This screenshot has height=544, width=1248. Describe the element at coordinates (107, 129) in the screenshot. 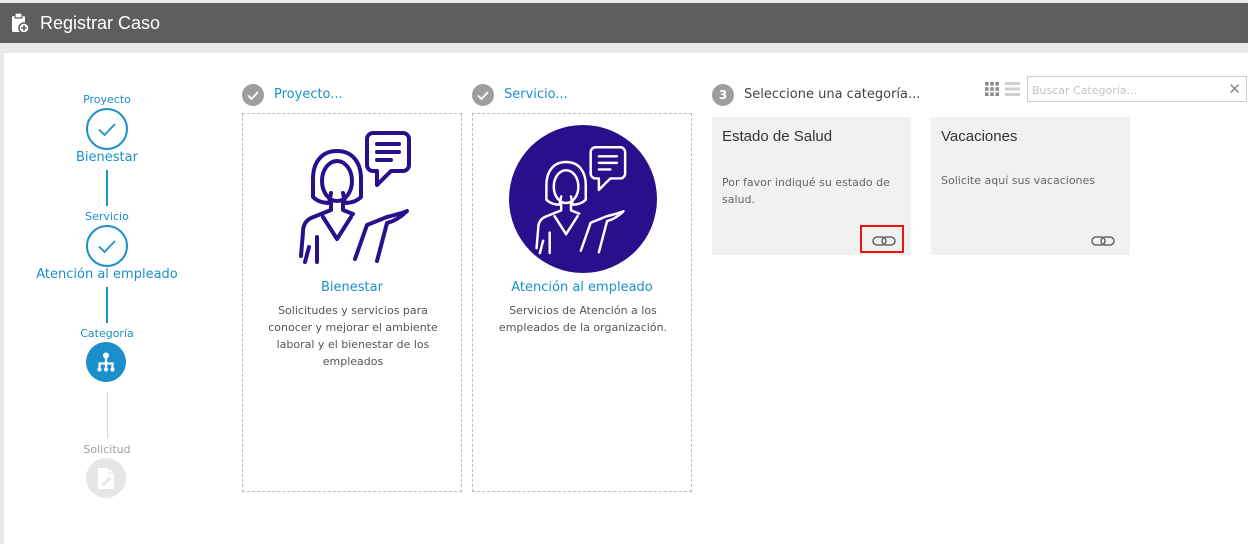

I see `step-proyecto-check-icon` at that location.